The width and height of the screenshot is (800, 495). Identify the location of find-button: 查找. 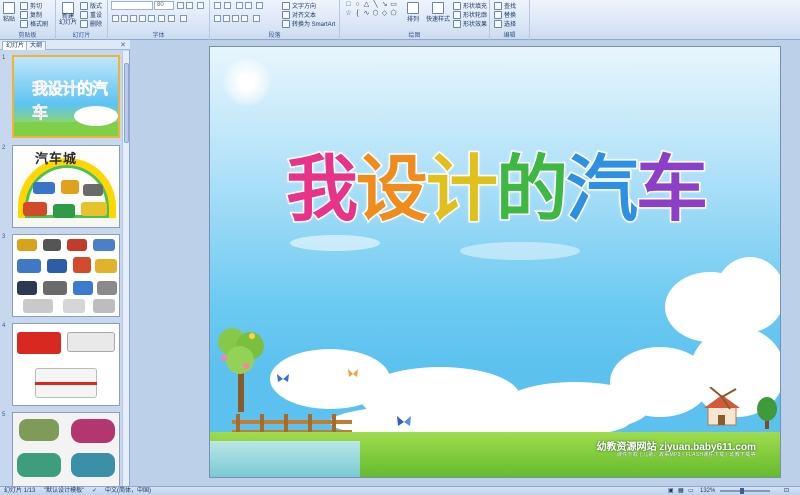
(505, 5).